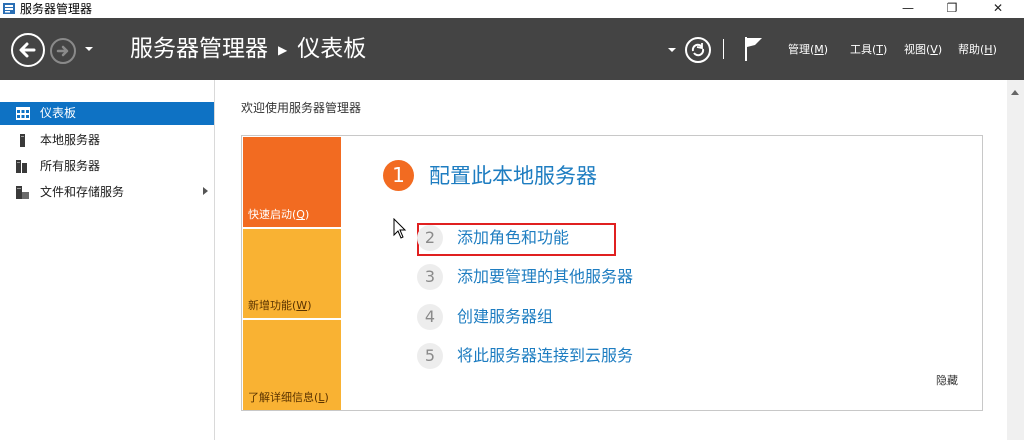  I want to click on file-storage-icon, so click(22, 192).